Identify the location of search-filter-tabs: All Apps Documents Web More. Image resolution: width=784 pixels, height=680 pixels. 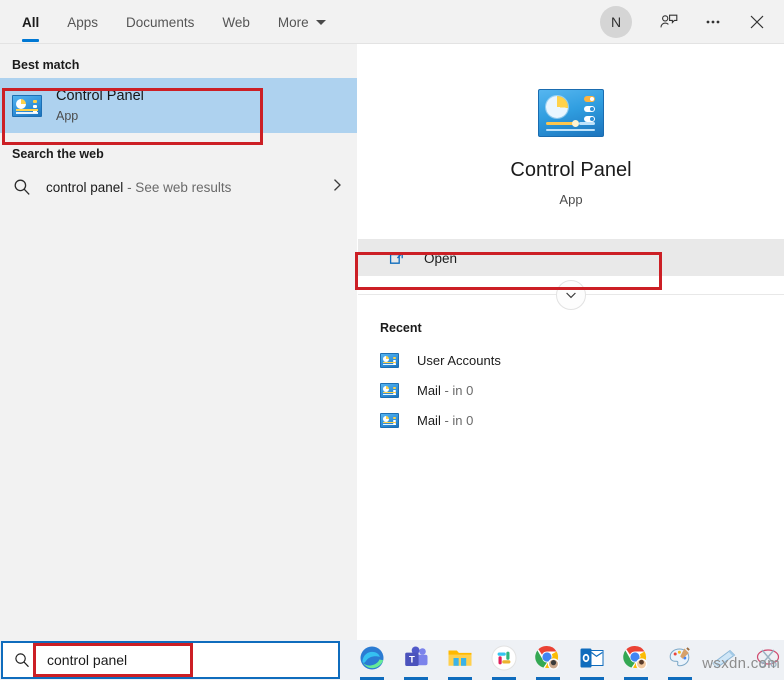
(174, 22).